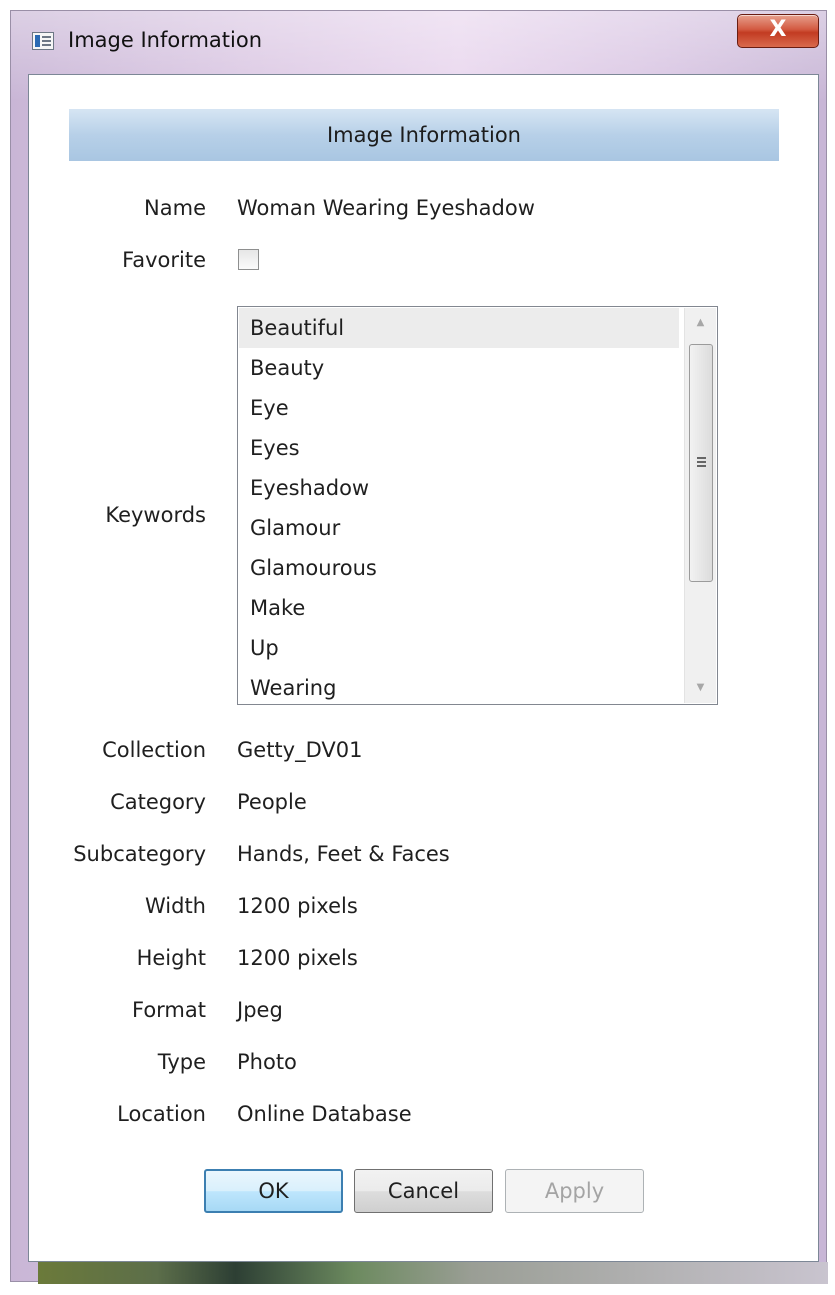  I want to click on keyword-list-item: Glamourous, so click(459, 568).